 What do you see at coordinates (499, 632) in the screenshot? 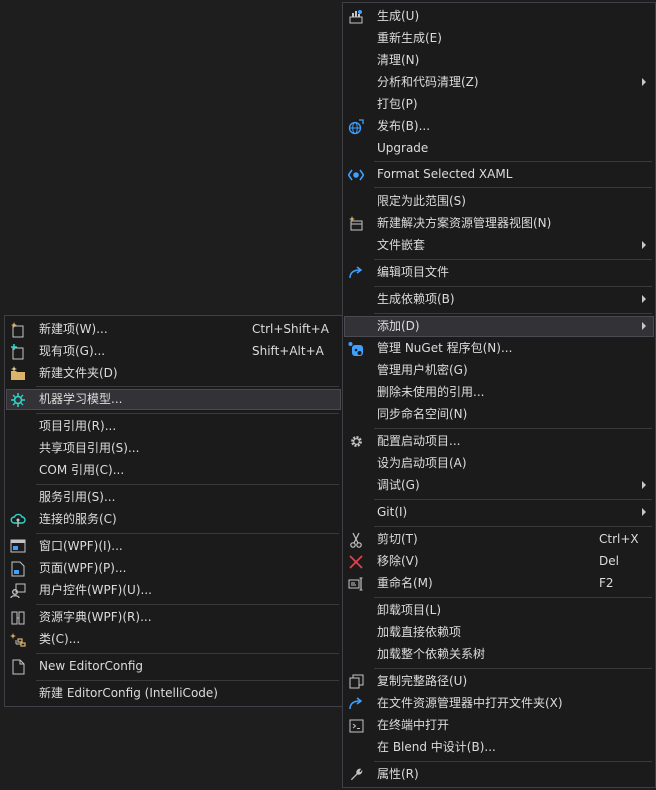
I see `menu-item-load-direct-dependencies: 加载直接依赖项` at bounding box center [499, 632].